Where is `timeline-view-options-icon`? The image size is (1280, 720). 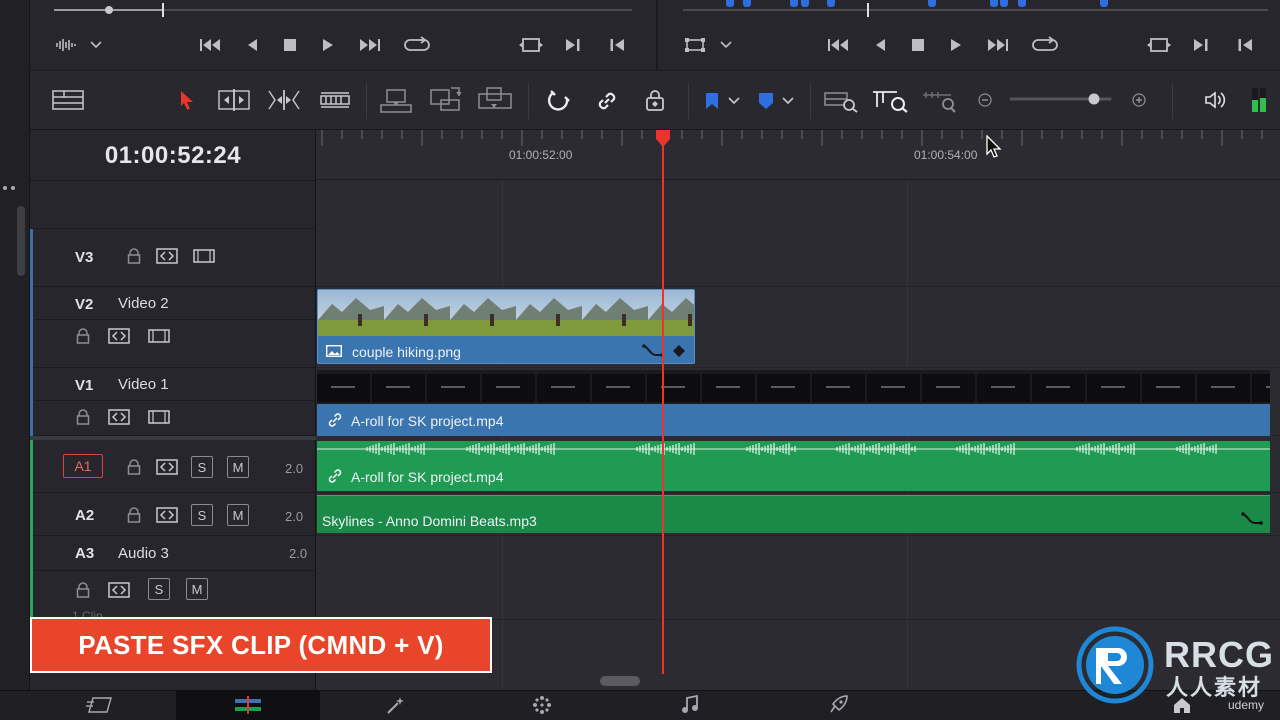 timeline-view-options-icon is located at coordinates (68, 100).